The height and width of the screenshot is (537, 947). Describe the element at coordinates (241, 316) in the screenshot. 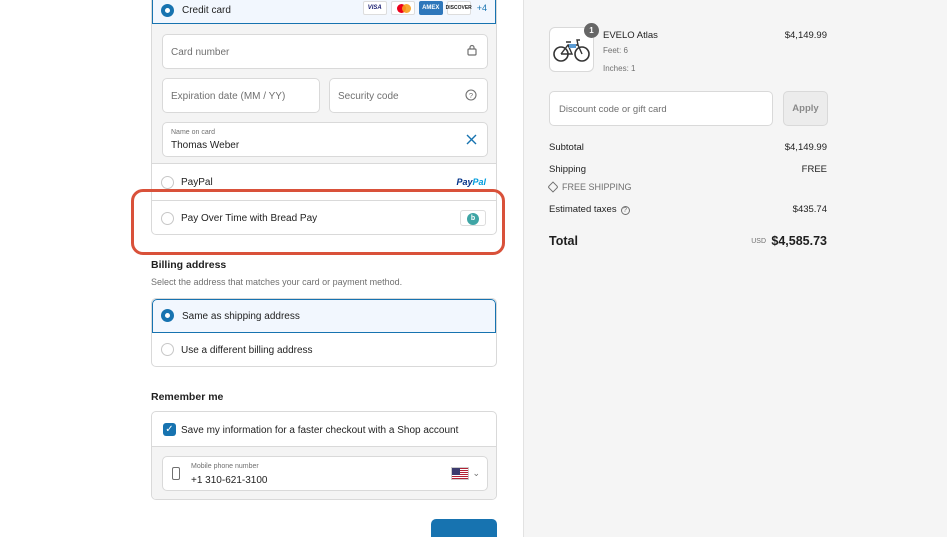

I see `same-address-label: Same as shipping address` at that location.